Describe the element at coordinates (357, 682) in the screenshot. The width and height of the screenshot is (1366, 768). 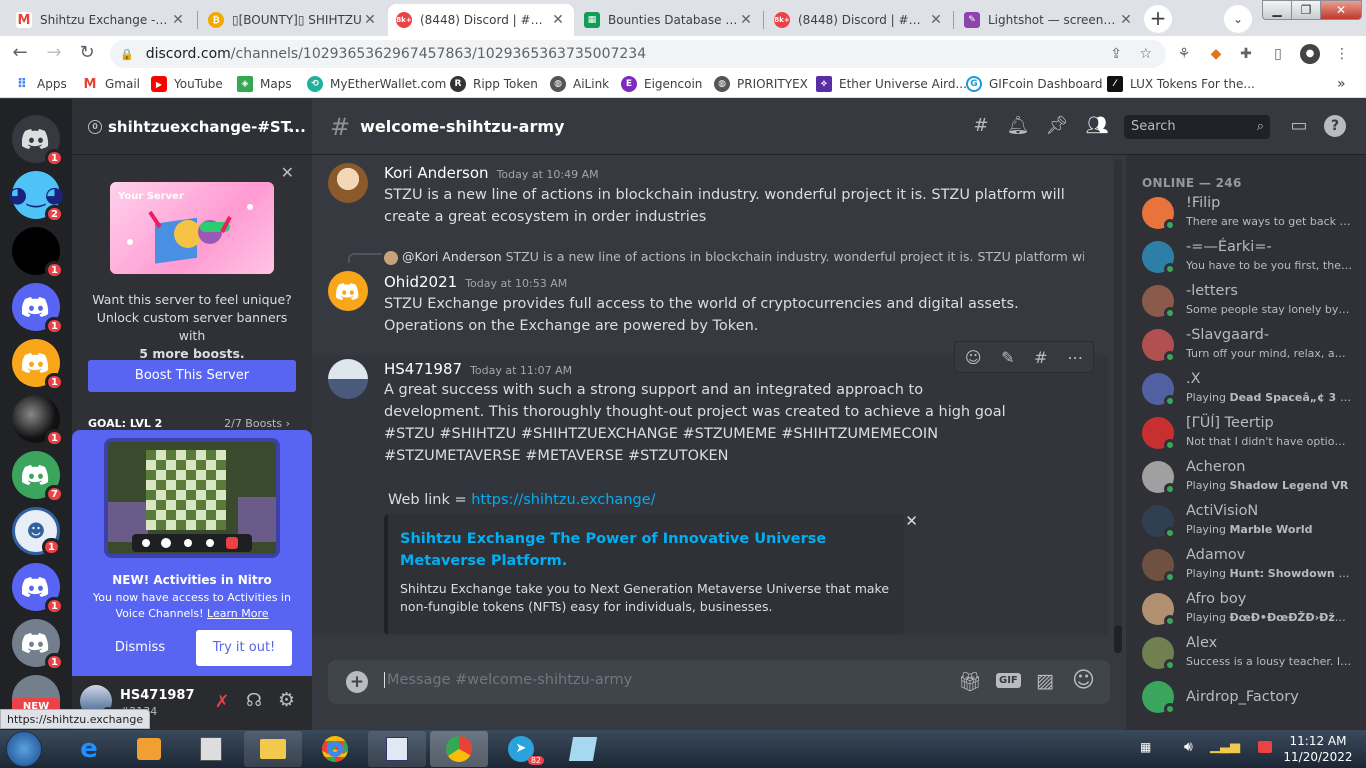
I see `attach-plus-icon: +` at that location.